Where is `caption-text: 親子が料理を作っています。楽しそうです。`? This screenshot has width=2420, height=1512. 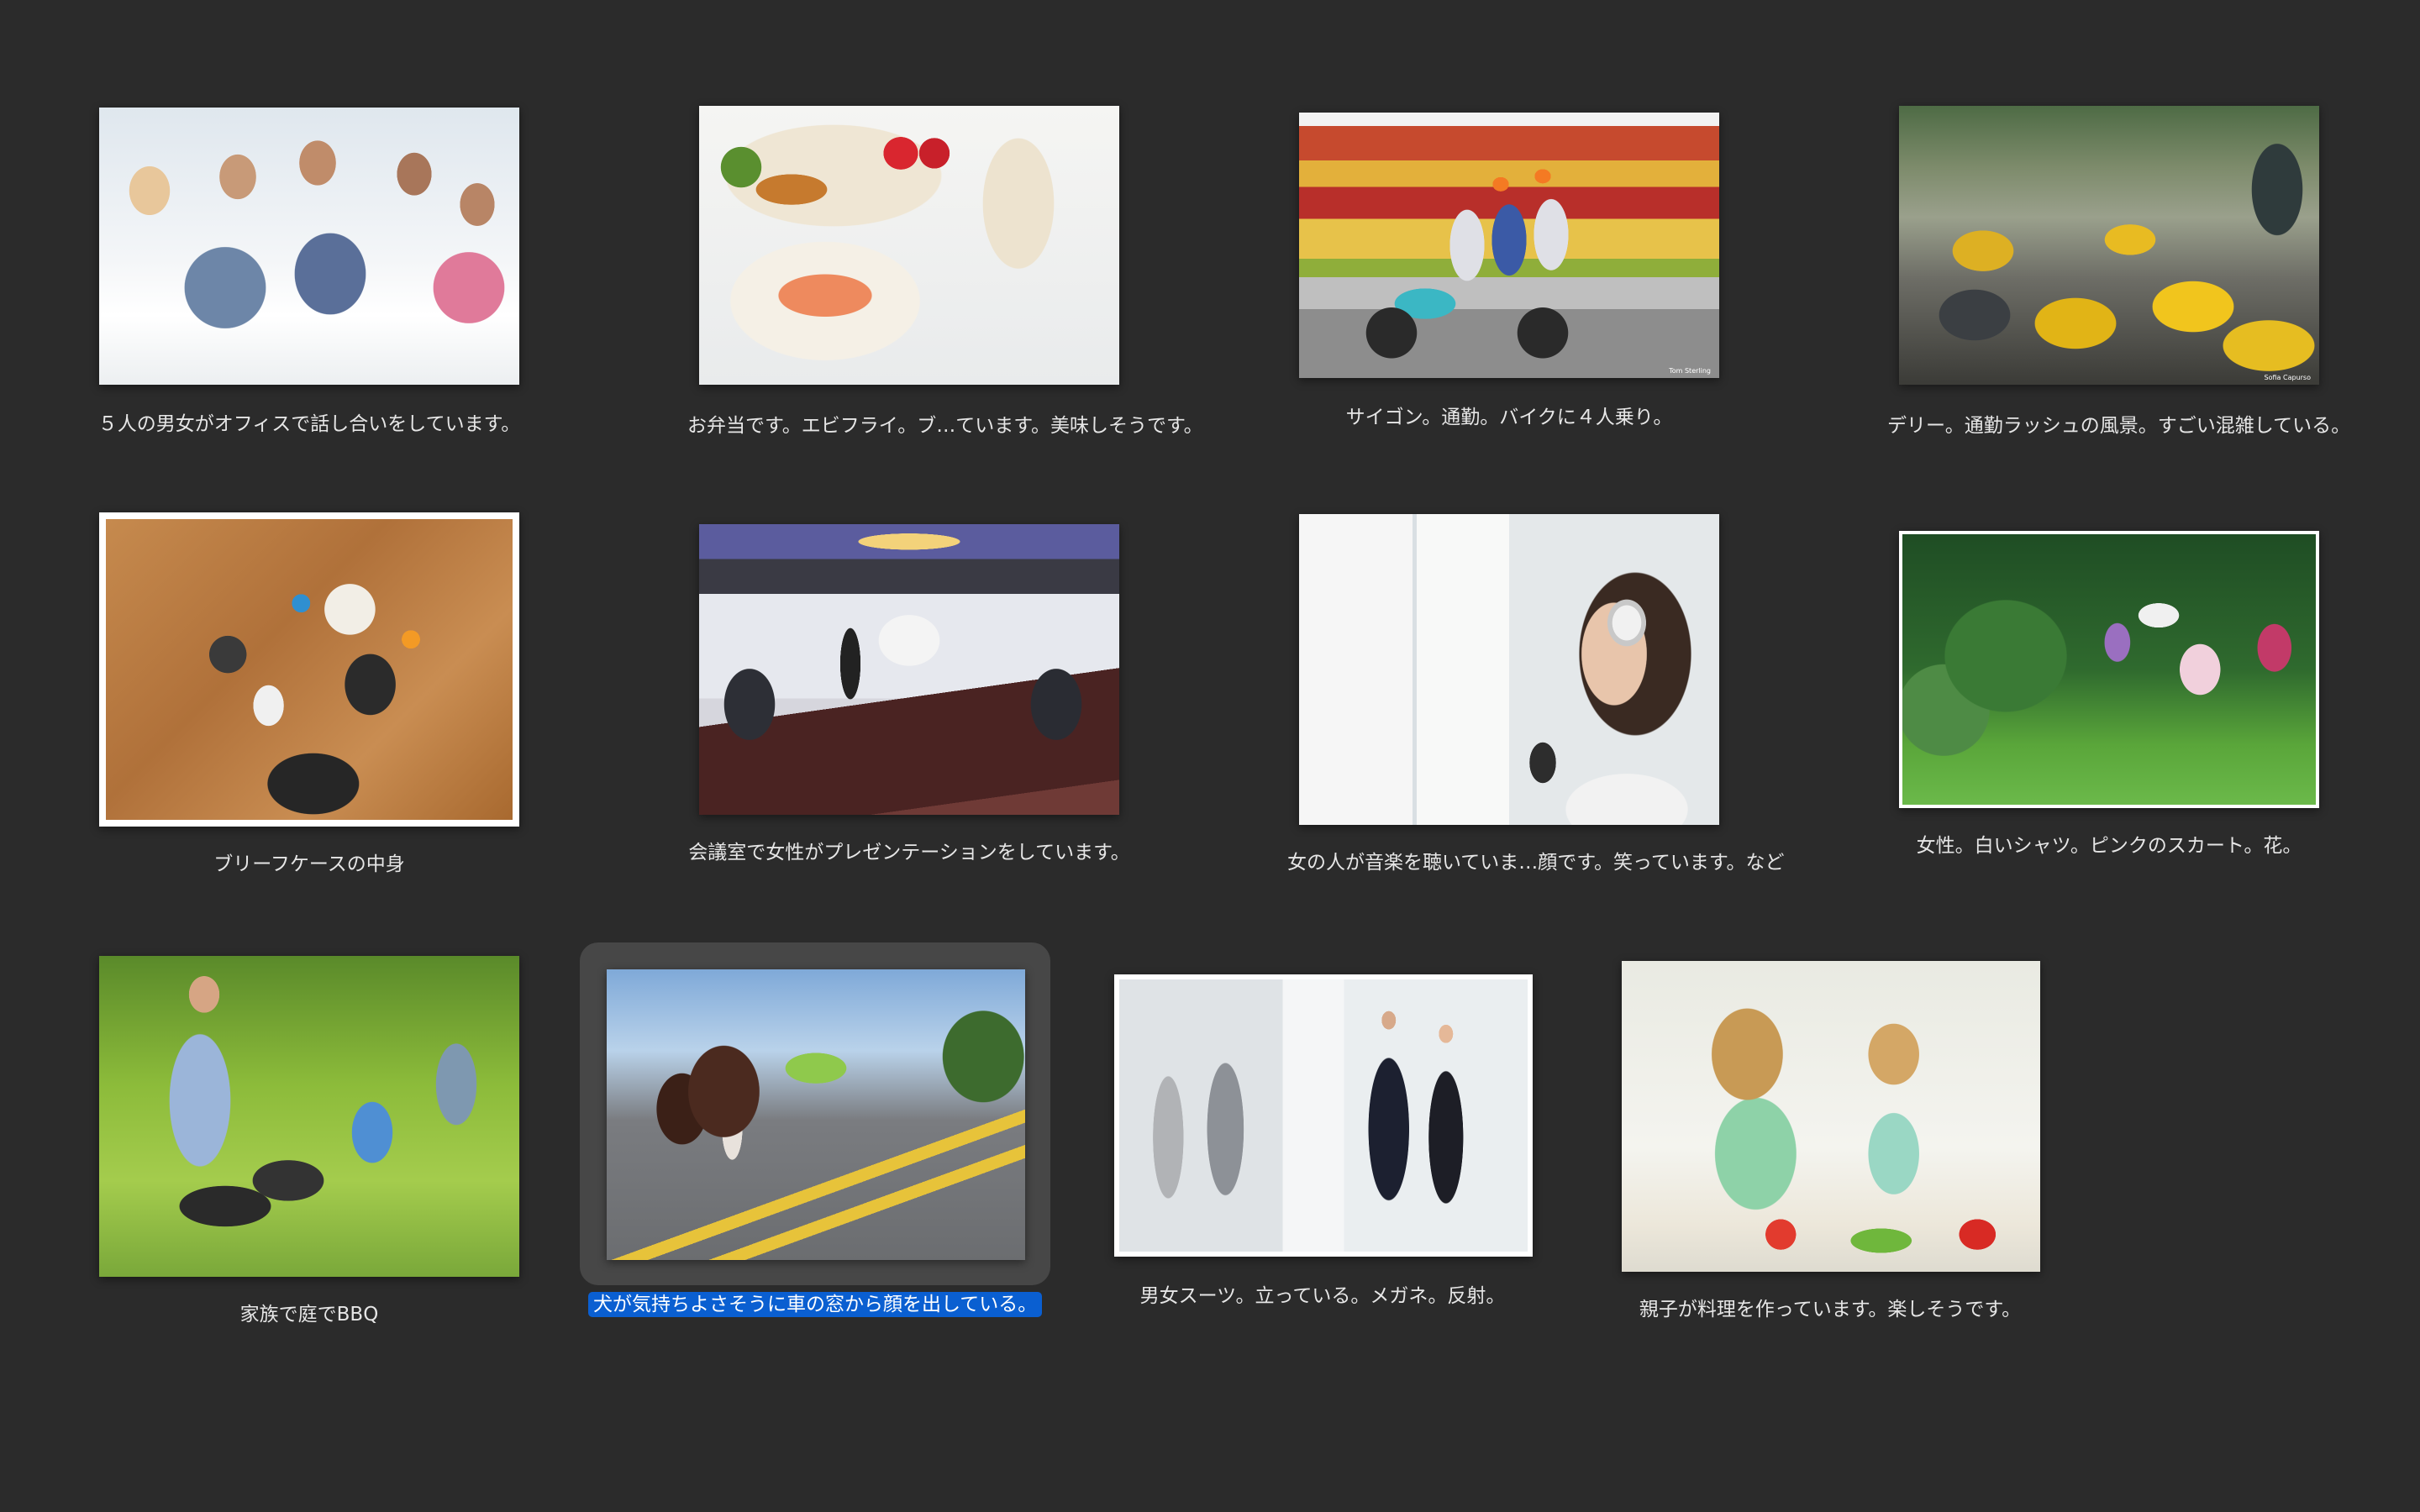 caption-text: 親子が料理を作っています。楽しそうです。 is located at coordinates (1830, 1309).